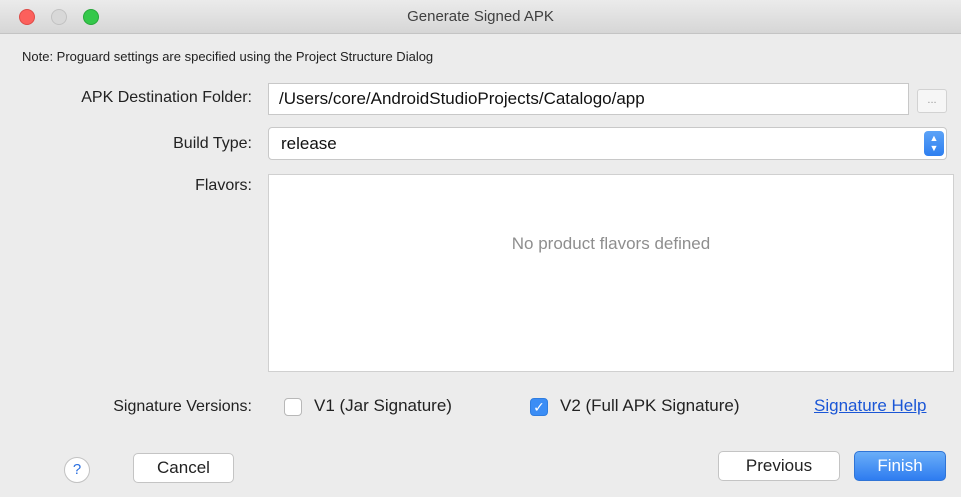 The width and height of the screenshot is (961, 497). What do you see at coordinates (934, 143) in the screenshot?
I see `up-down-arrows-icon: ▲ ▼` at bounding box center [934, 143].